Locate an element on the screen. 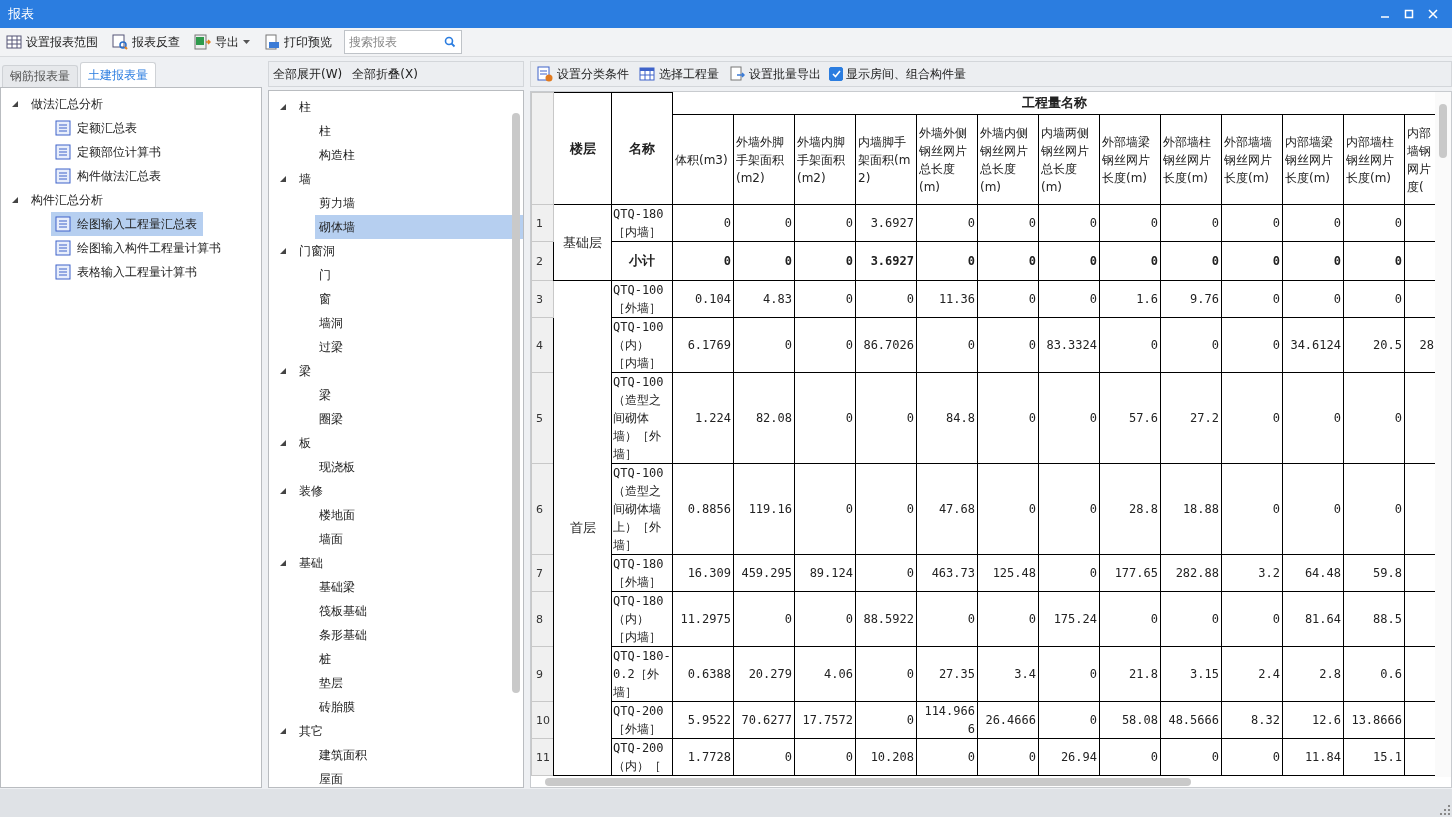 The width and height of the screenshot is (1452, 817). close-icon is located at coordinates (1433, 14).